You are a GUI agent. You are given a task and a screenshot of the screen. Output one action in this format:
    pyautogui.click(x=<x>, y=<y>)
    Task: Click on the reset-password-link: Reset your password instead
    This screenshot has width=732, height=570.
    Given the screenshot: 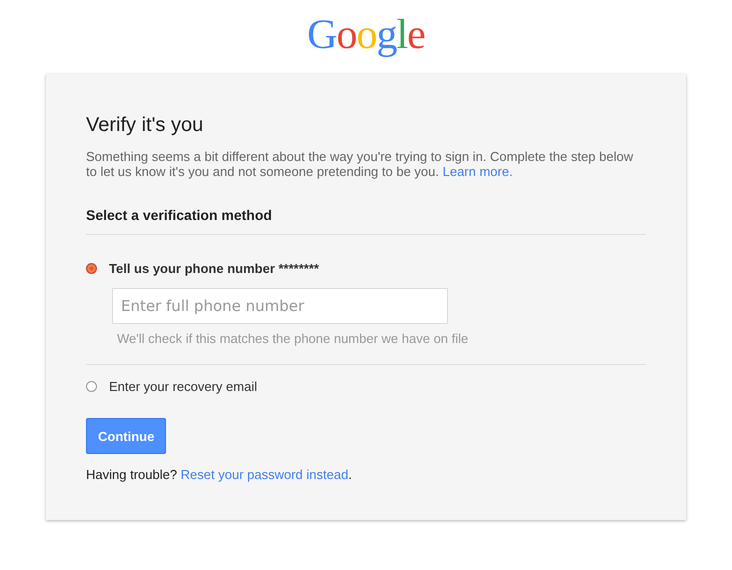 What is the action you would take?
    pyautogui.click(x=264, y=474)
    